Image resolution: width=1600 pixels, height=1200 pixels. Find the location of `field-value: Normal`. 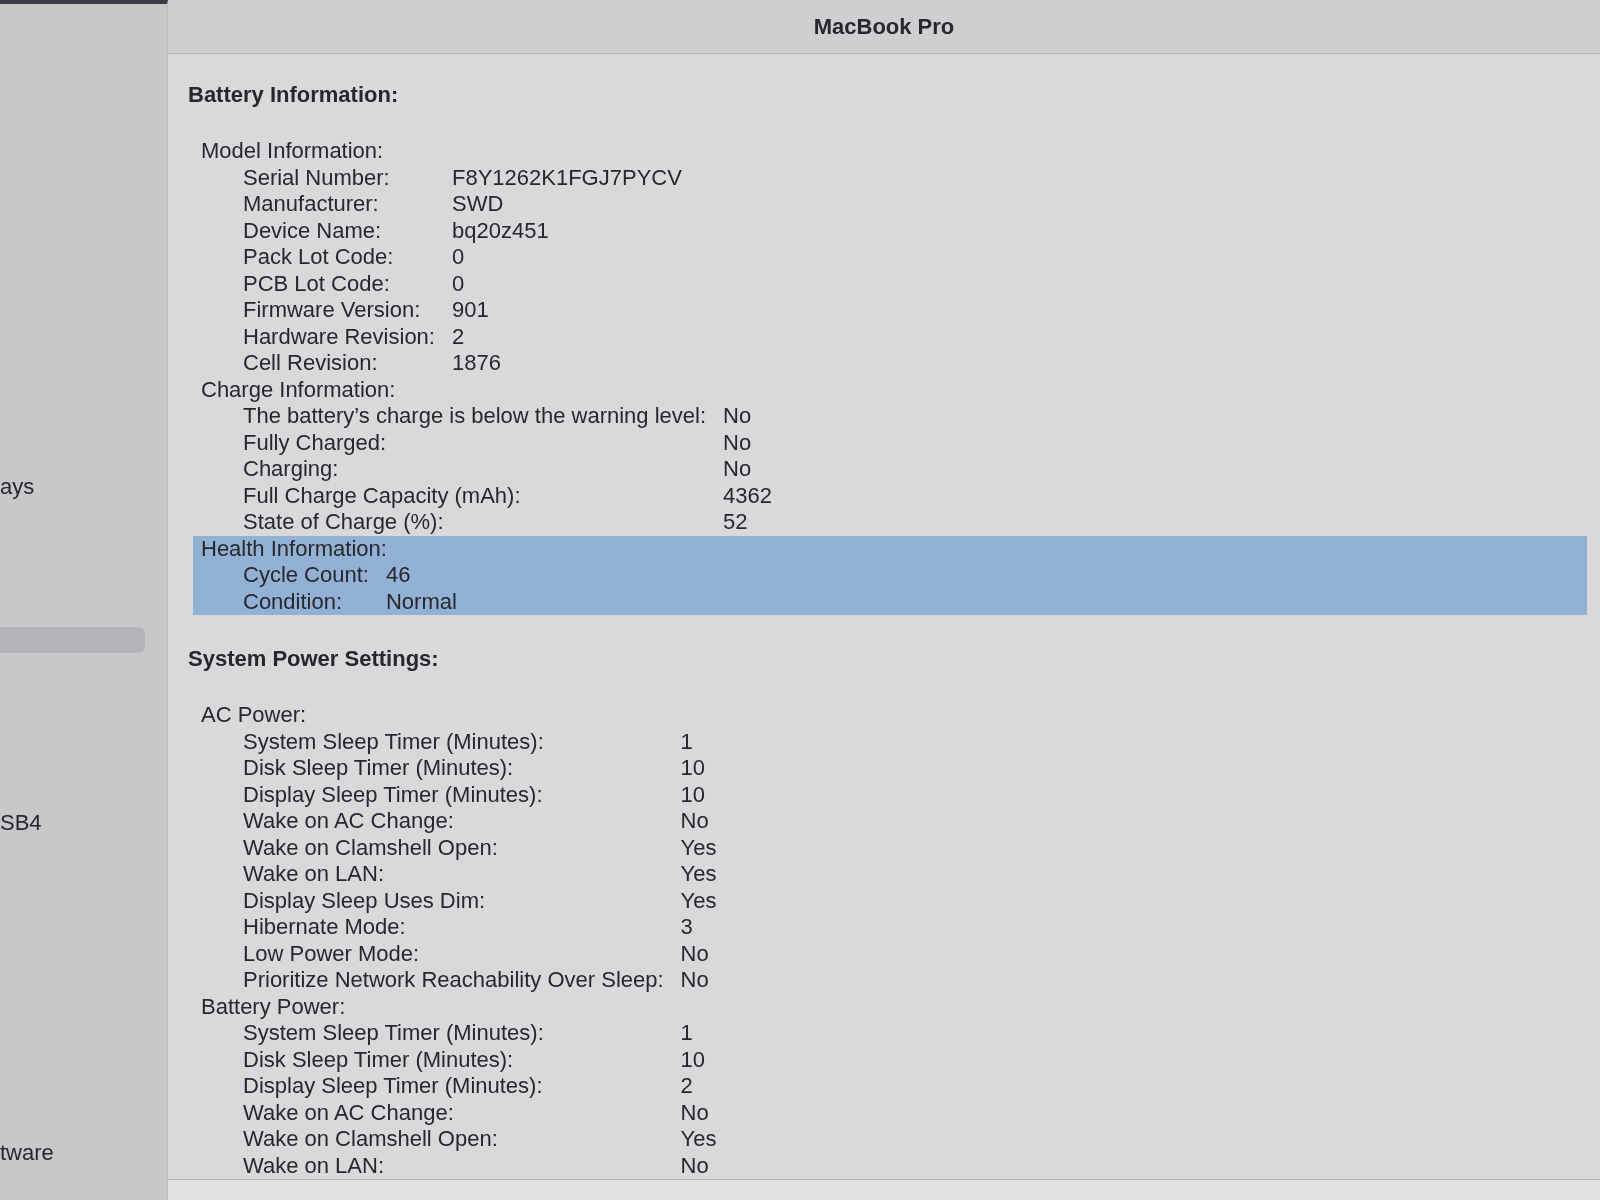

field-value: Normal is located at coordinates (421, 601).